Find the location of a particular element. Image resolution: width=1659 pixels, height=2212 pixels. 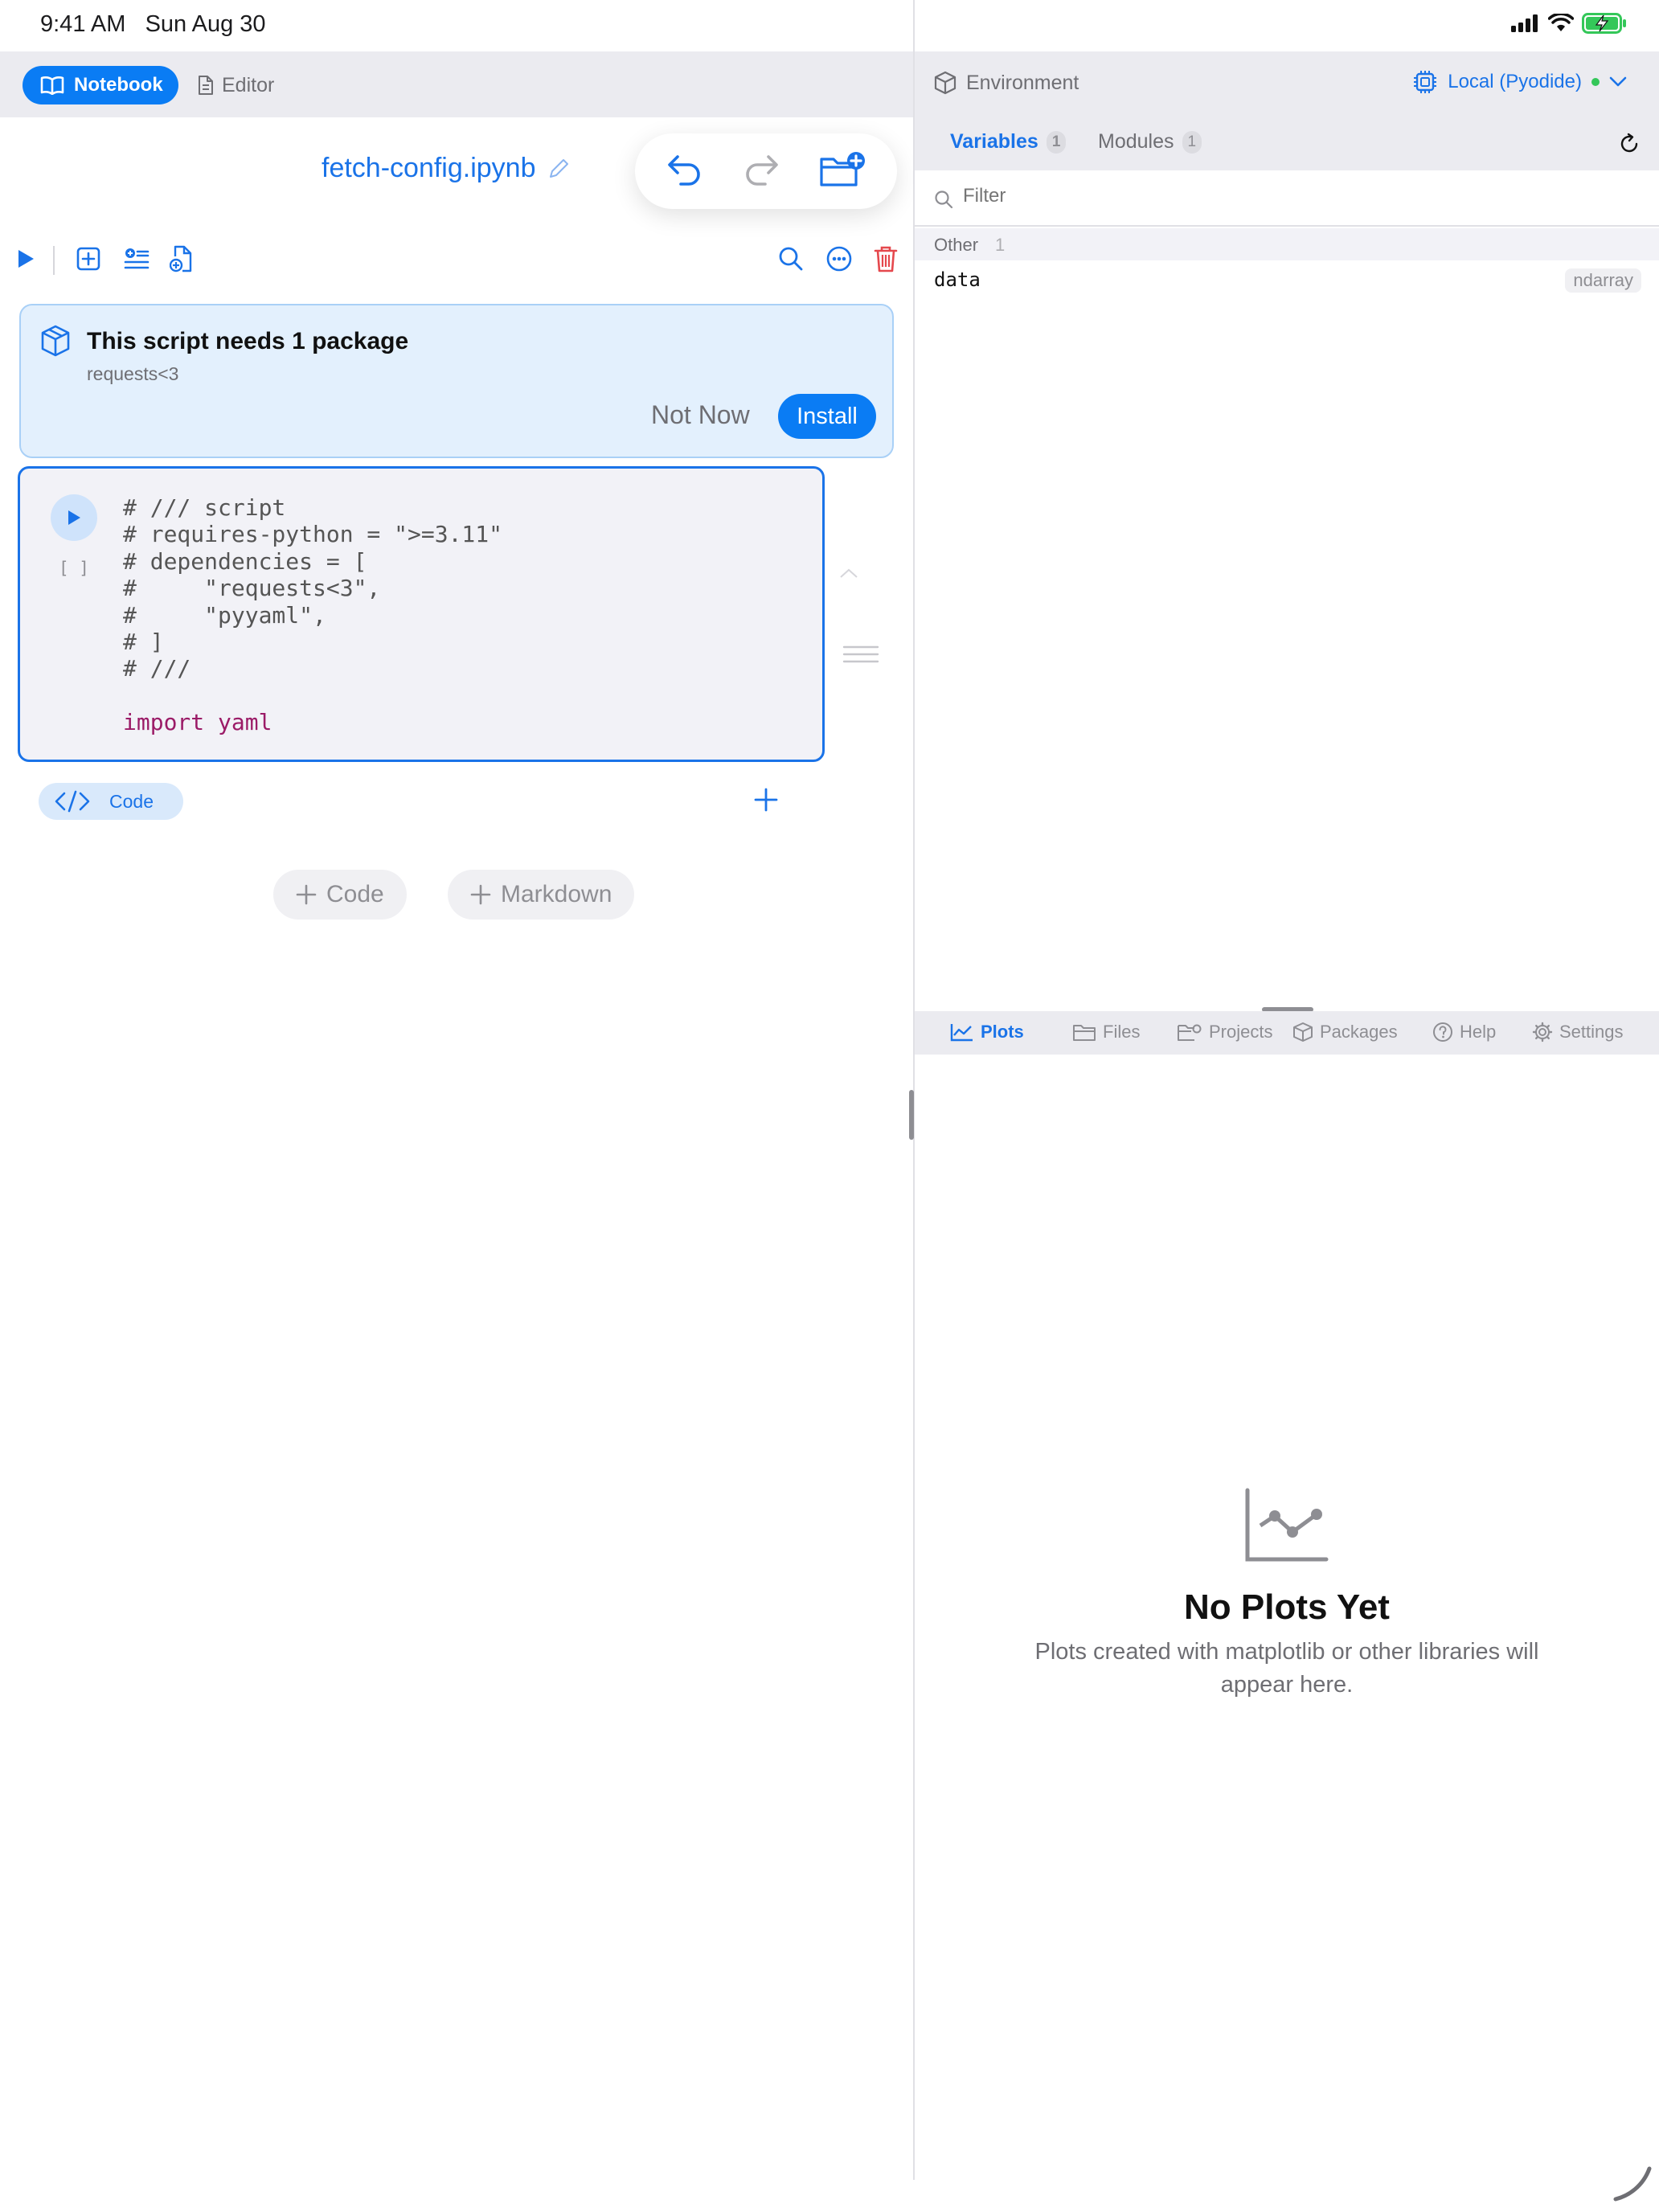

search-button is located at coordinates (790, 258).